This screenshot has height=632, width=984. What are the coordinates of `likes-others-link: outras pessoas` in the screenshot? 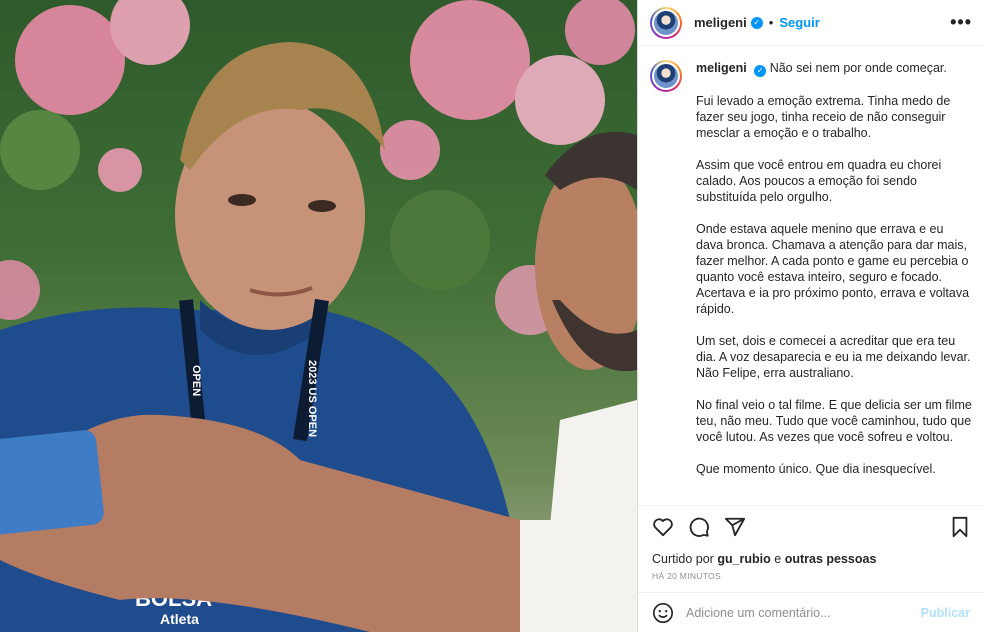 It's located at (831, 559).